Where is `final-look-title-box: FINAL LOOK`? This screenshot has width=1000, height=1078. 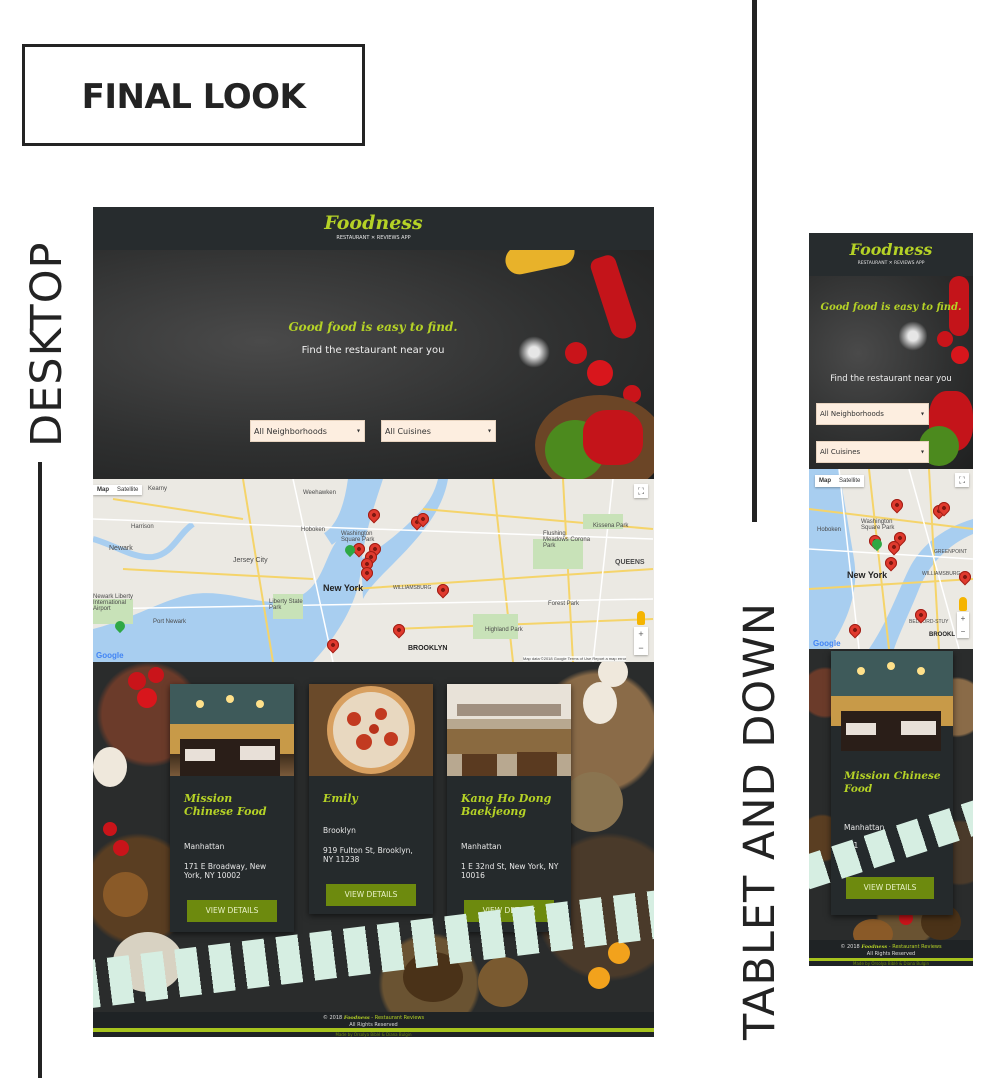
final-look-title-box: FINAL LOOK is located at coordinates (193, 95).